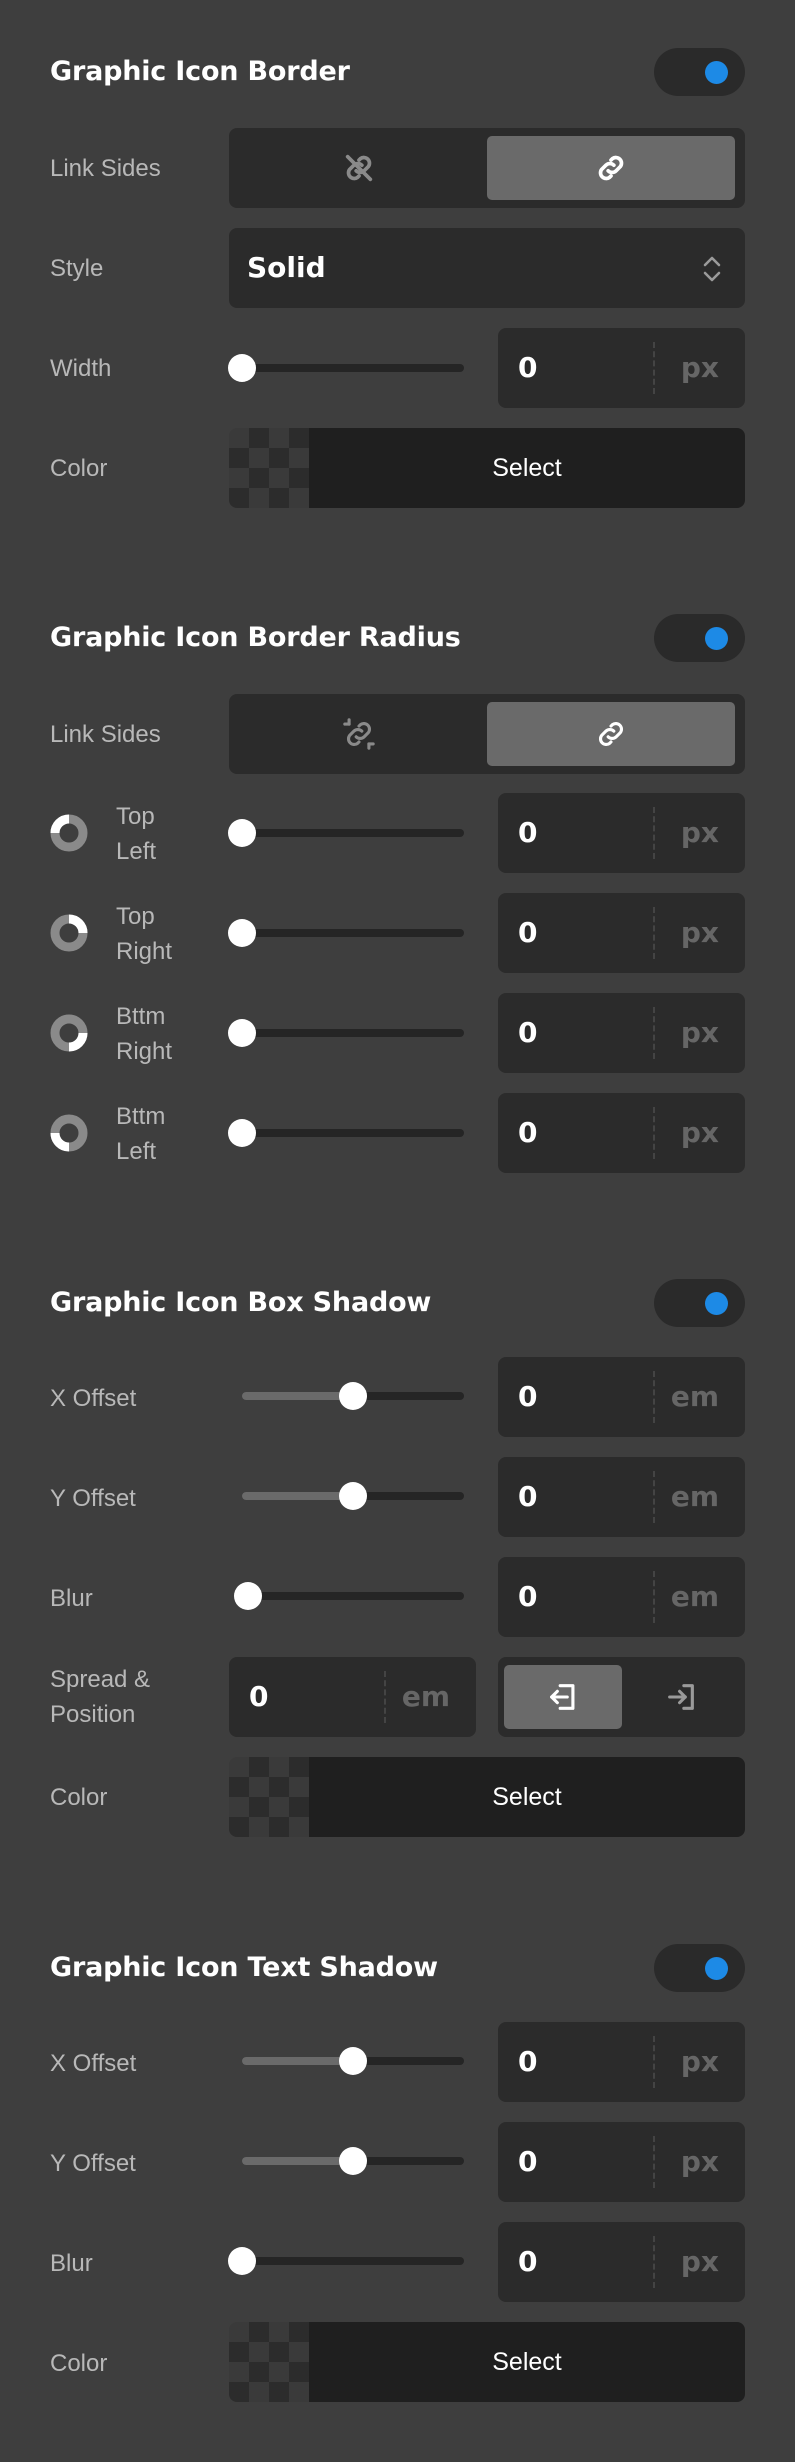  Describe the element at coordinates (141, 1016) in the screenshot. I see `corner-label-line1: Bttm` at that location.